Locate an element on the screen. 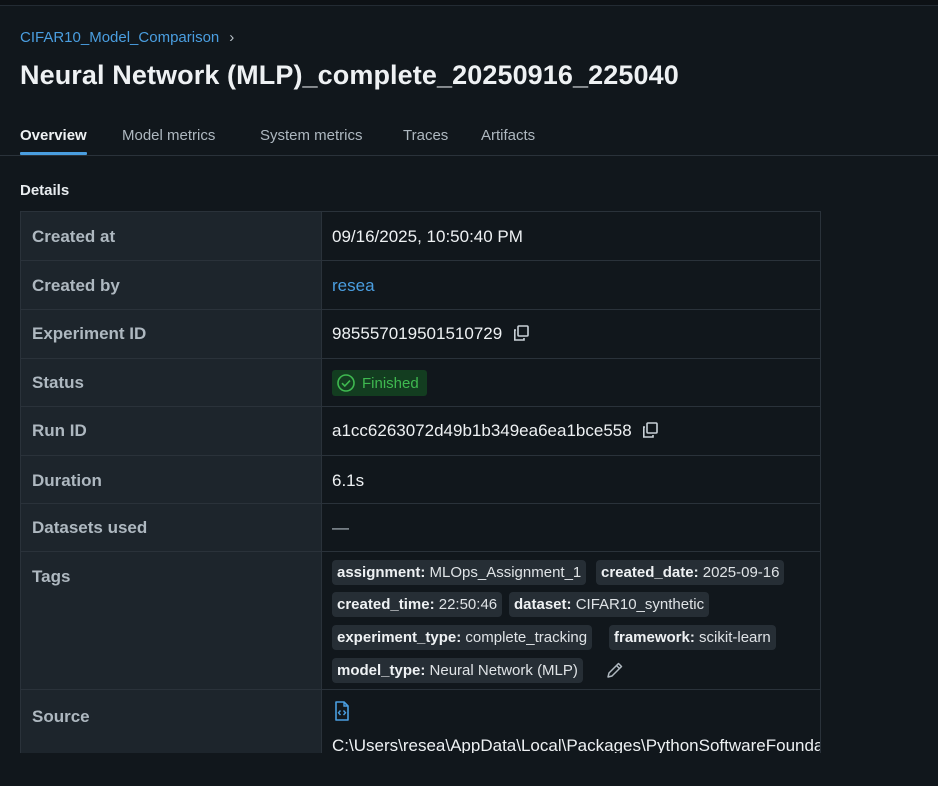  created-at-value: 09/16/2025, 10:50:40 PM is located at coordinates (427, 236).